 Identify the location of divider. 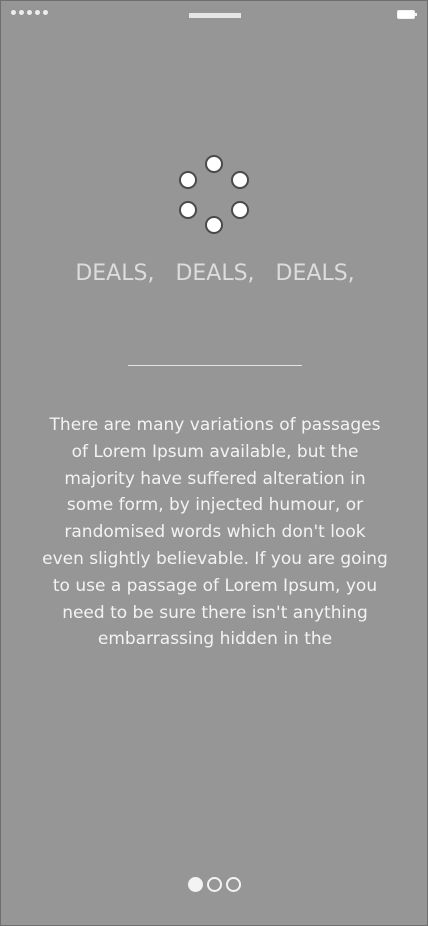
(215, 365).